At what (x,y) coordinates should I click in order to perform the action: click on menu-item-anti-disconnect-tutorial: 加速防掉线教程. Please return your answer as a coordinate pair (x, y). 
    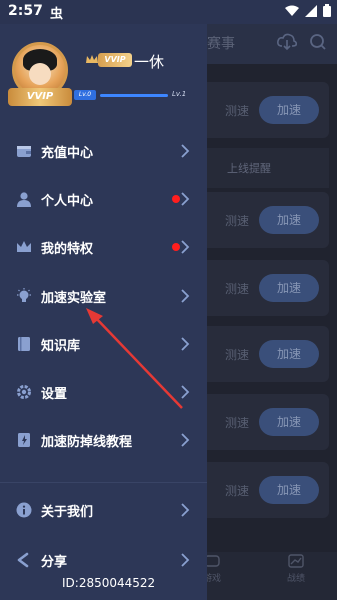
    Looking at the image, I should click on (103, 440).